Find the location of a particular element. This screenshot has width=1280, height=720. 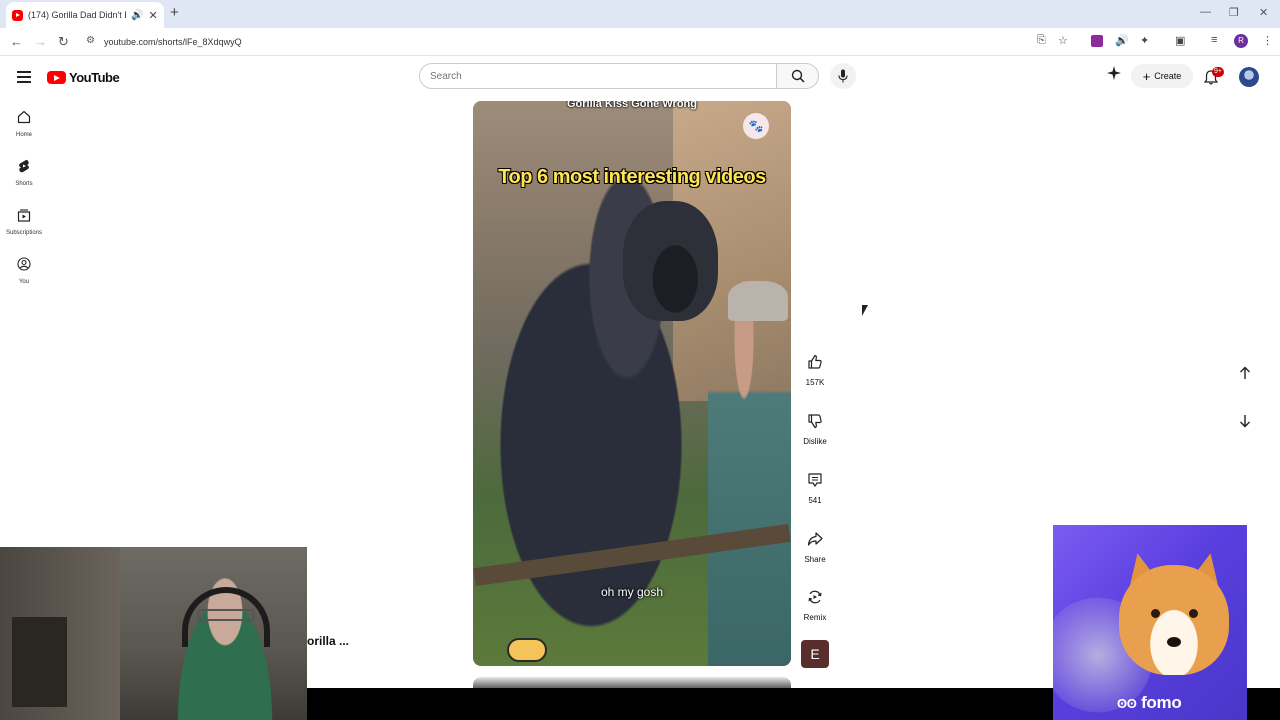

video-gorilla-head is located at coordinates (670, 261).